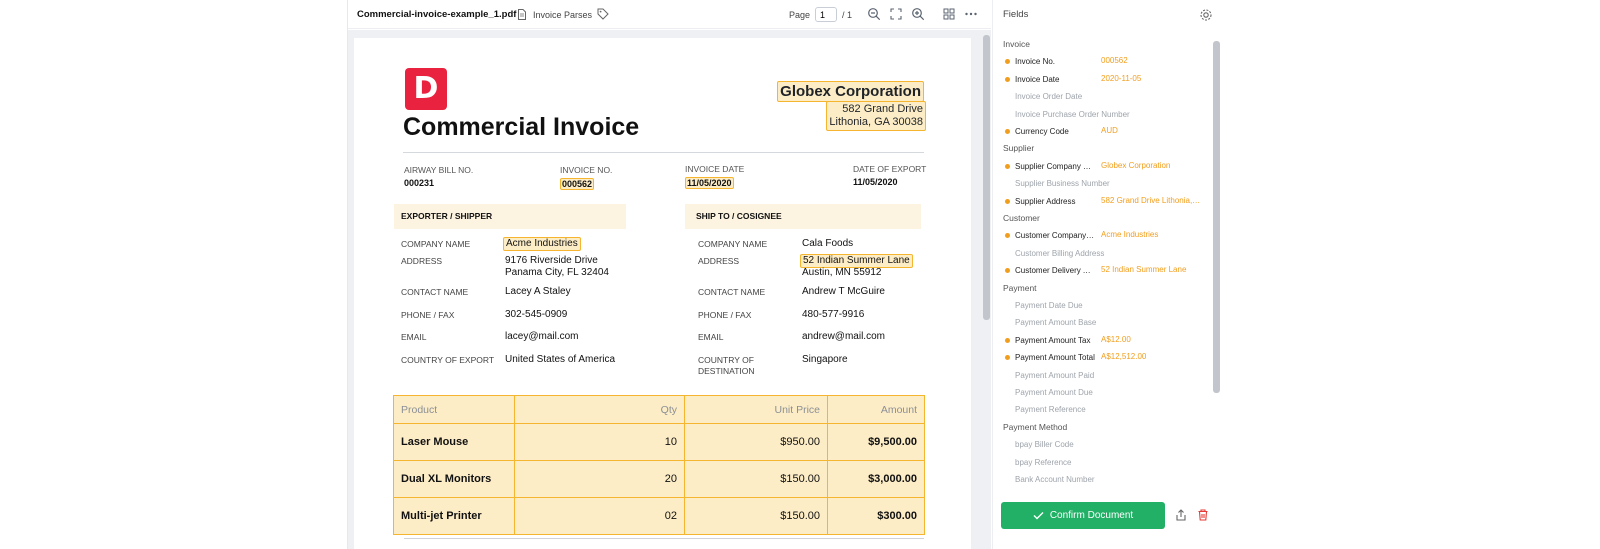 The width and height of the screenshot is (1600, 549). I want to click on field-row: Invoice Date 2020-11-05, so click(1101, 79).